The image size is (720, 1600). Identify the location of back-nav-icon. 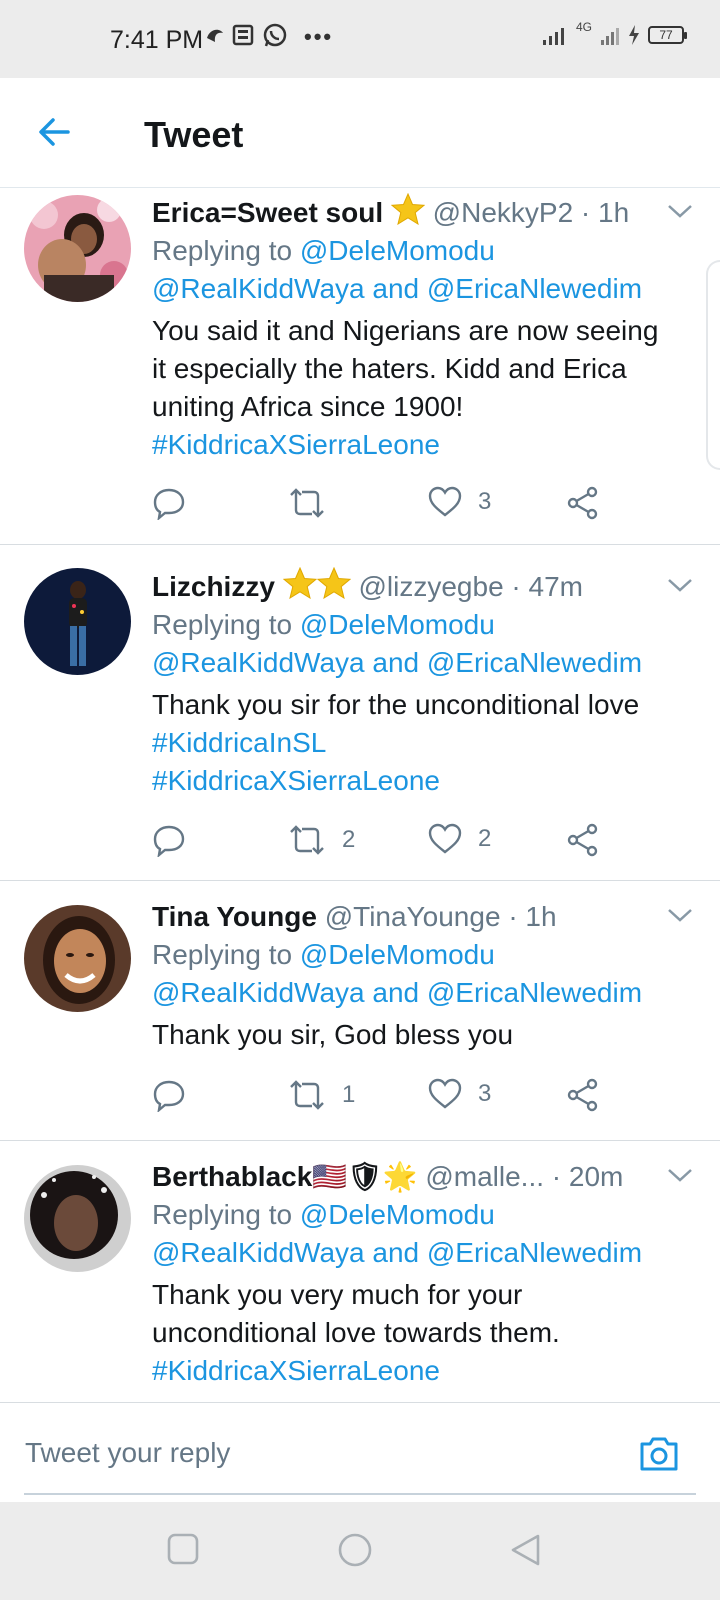
(525, 1550).